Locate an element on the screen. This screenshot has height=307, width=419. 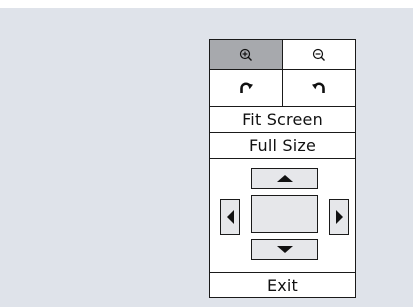
arrow-right-icon is located at coordinates (339, 217).